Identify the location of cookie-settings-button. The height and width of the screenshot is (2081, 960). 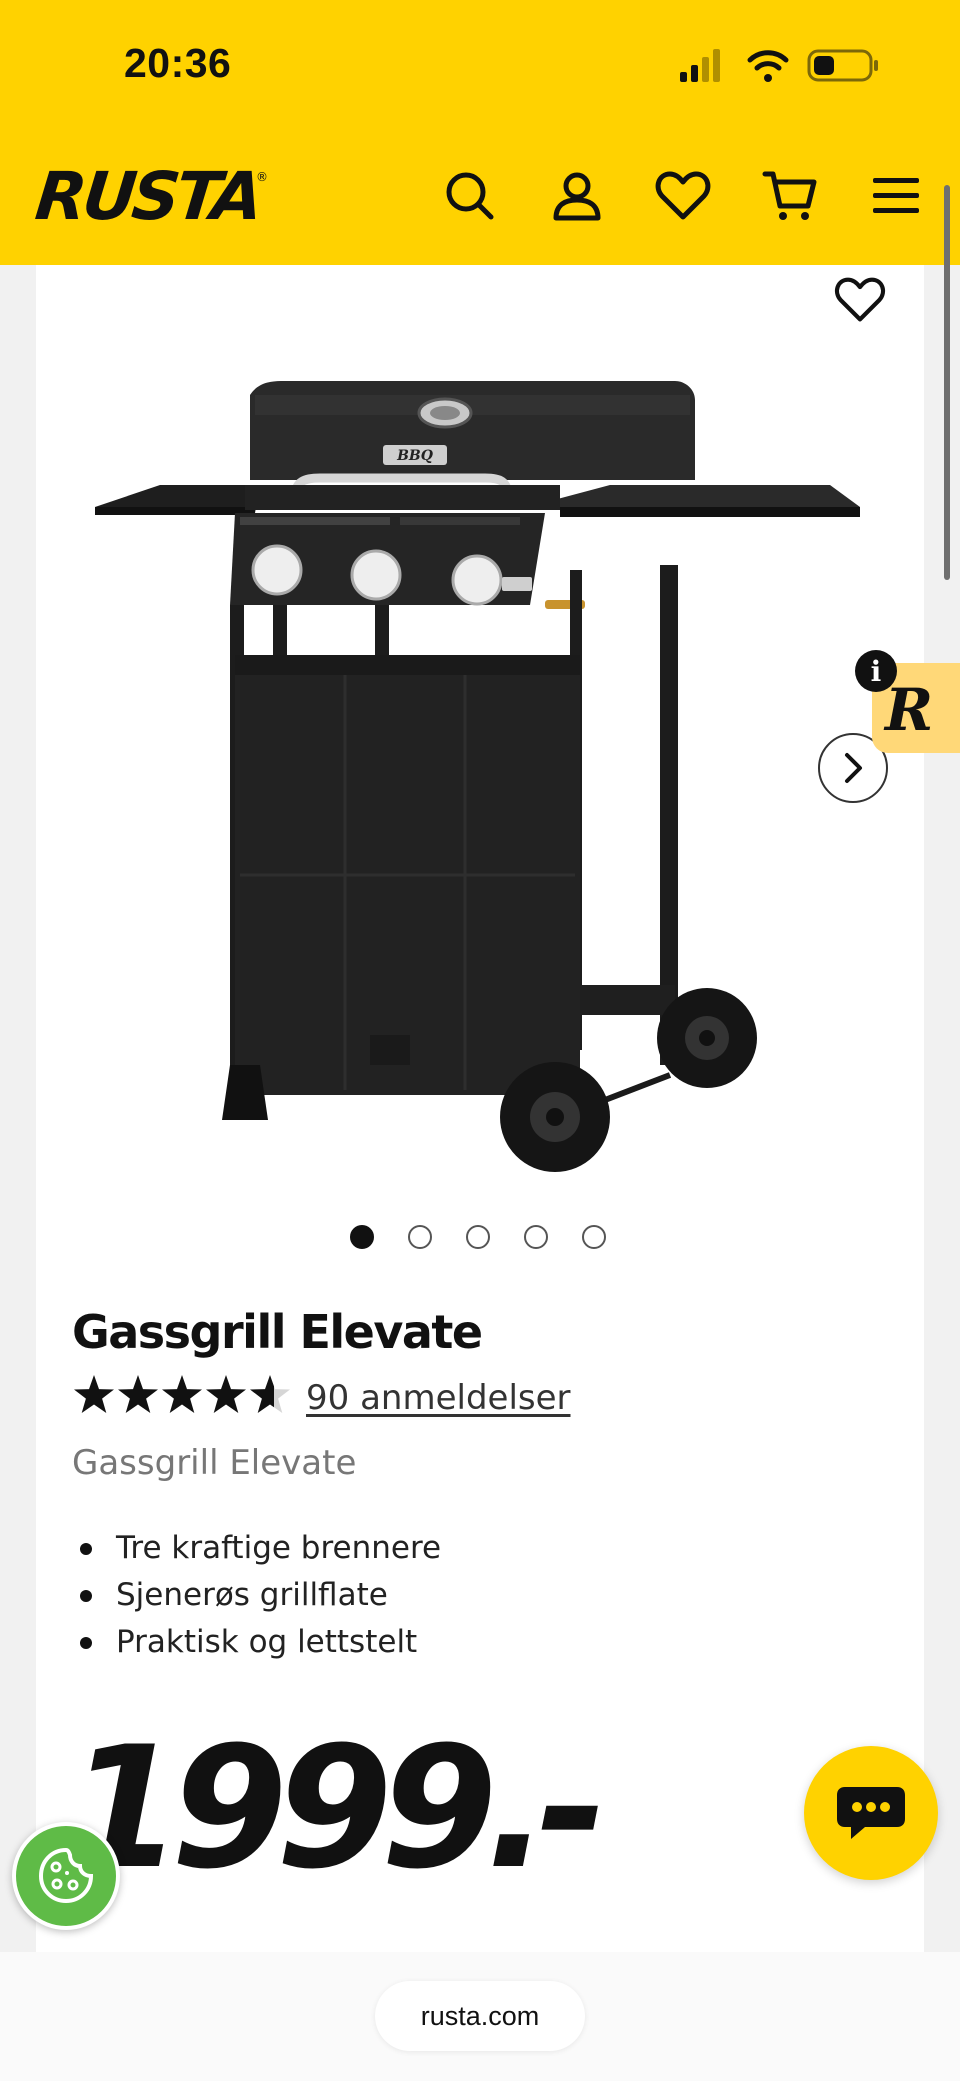
(66, 1876).